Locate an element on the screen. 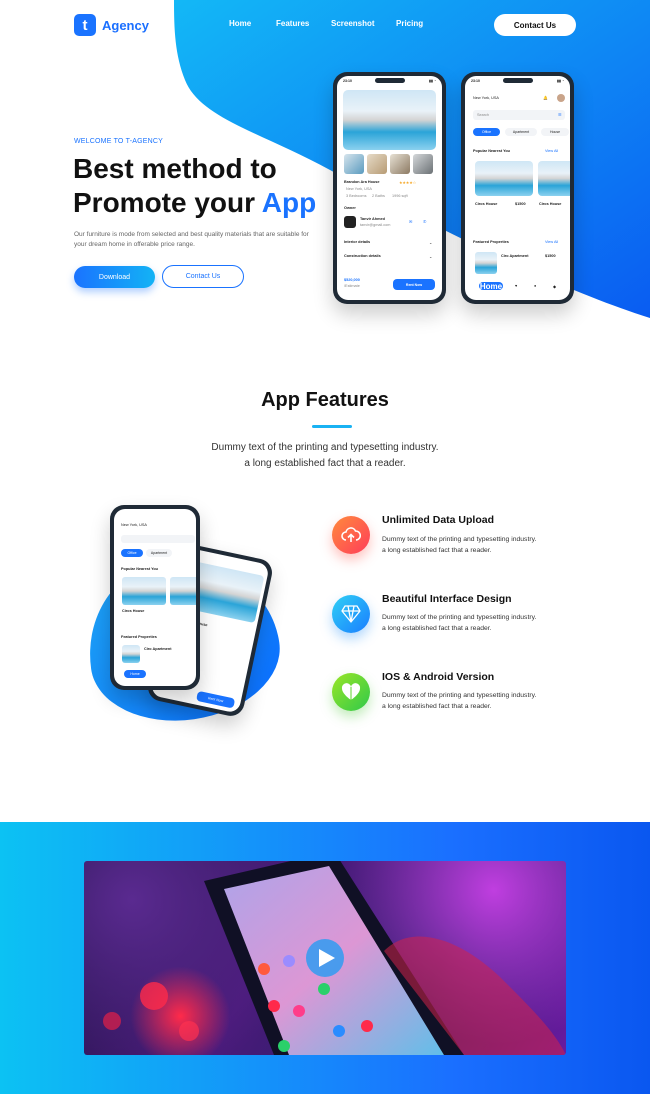 This screenshot has height=1094, width=650. cloud-upload-icon is located at coordinates (351, 535).